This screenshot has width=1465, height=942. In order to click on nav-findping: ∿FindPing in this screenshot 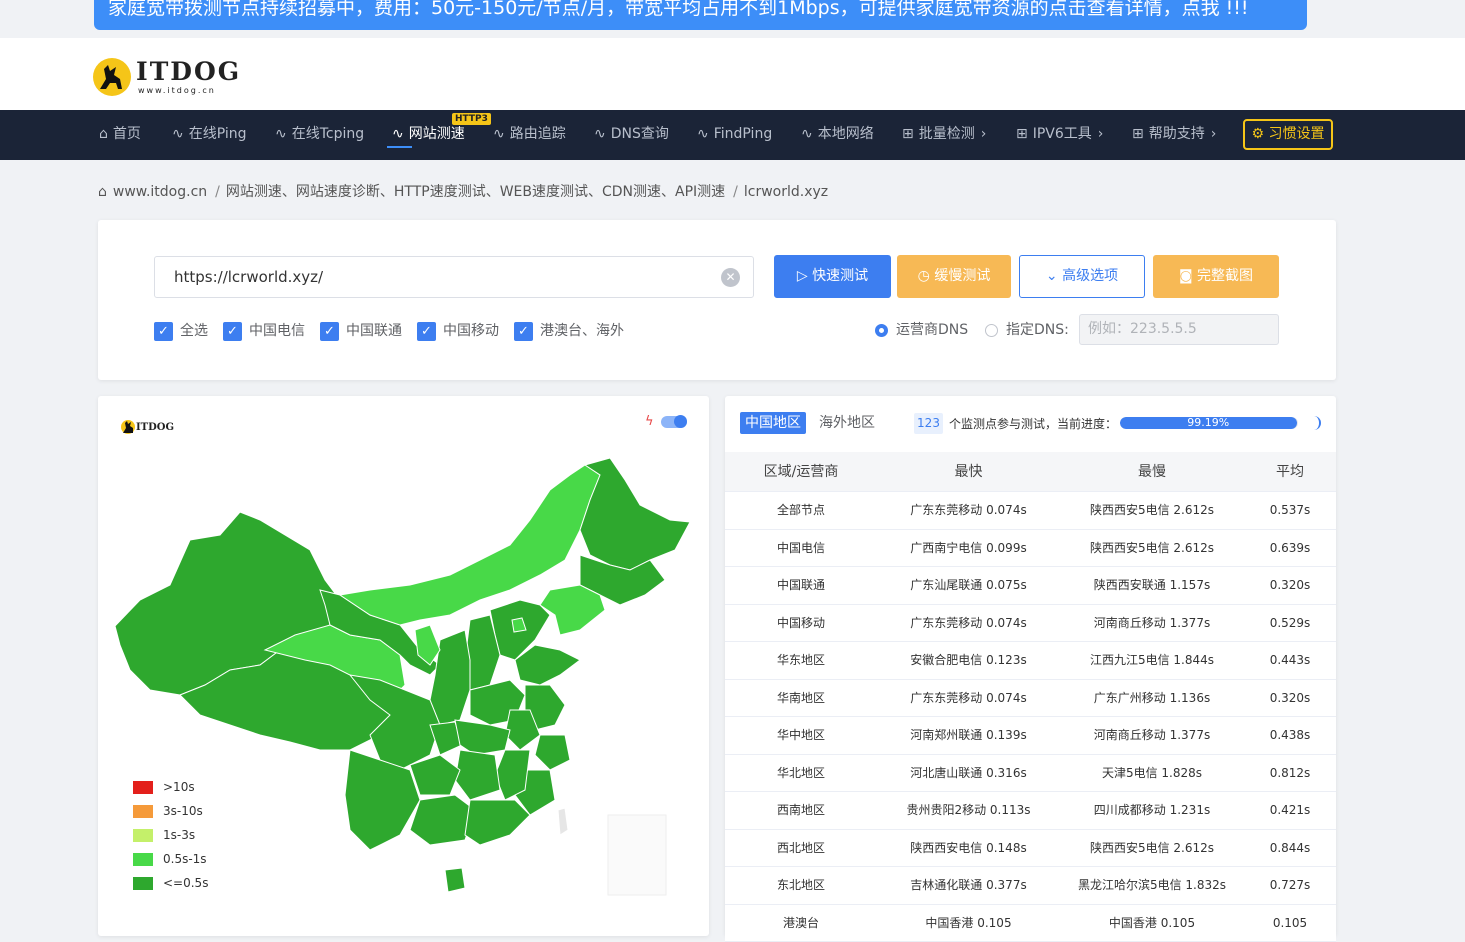, I will do `click(734, 135)`.